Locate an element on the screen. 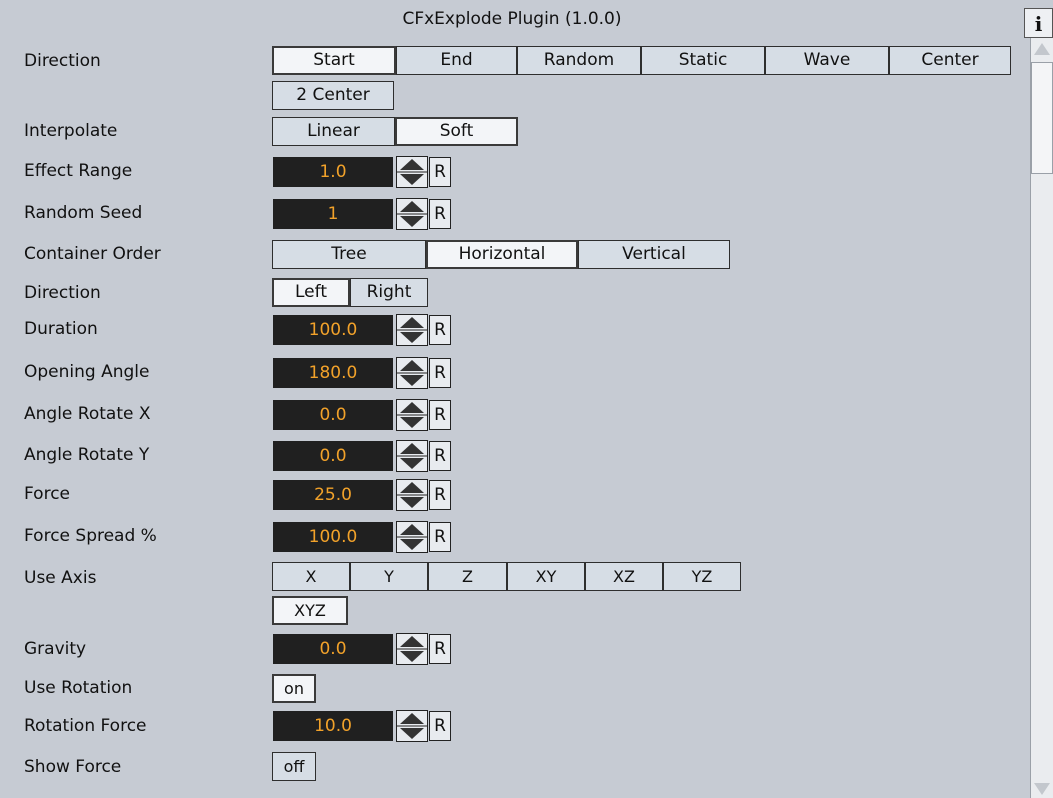 This screenshot has height=798, width=1053. use-rotation-label: Use Rotation is located at coordinates (78, 688).